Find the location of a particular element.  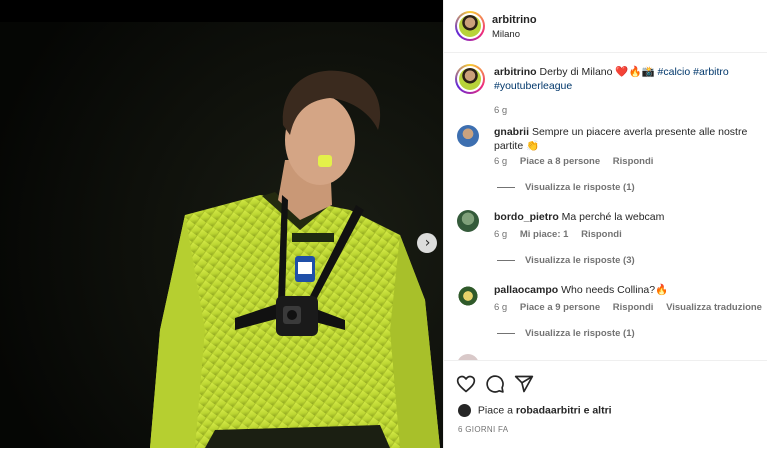

caption-username: arbitrino is located at coordinates (515, 72).